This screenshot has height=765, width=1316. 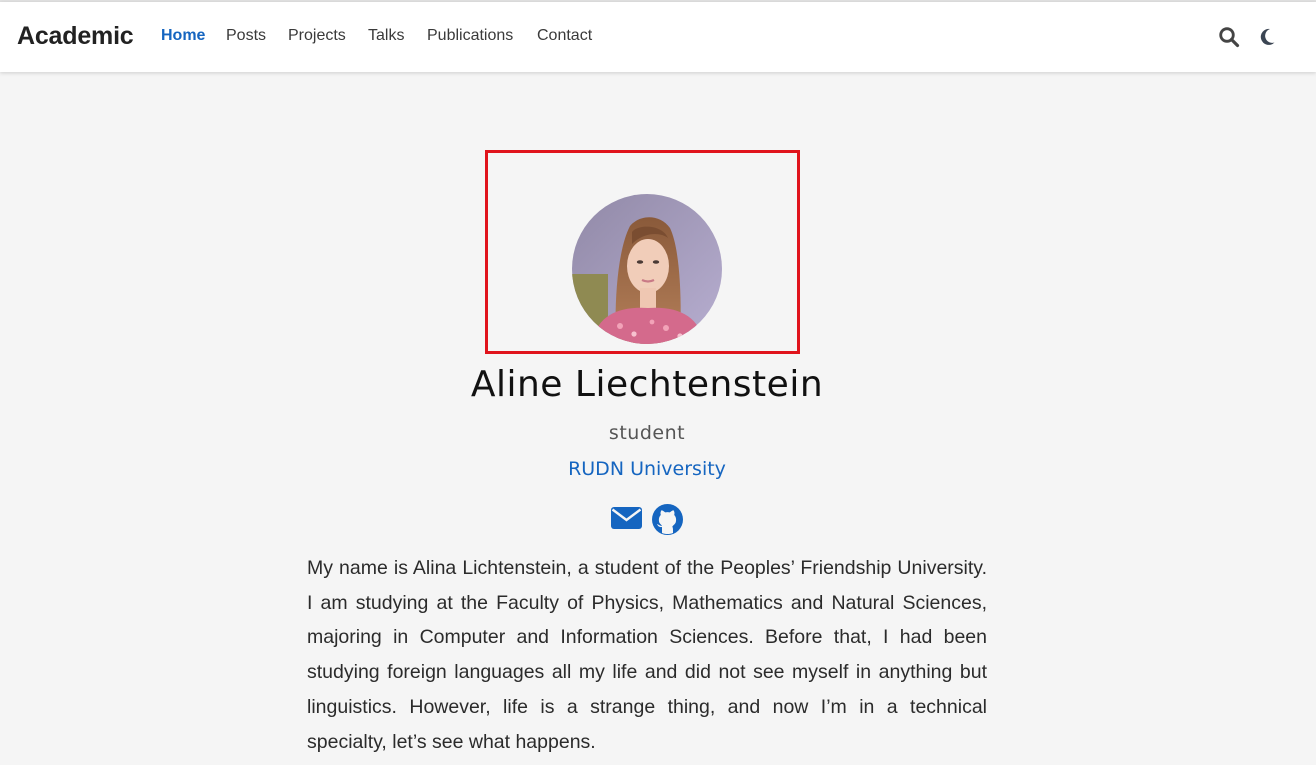 What do you see at coordinates (75, 36) in the screenshot?
I see `site-brand: Academic` at bounding box center [75, 36].